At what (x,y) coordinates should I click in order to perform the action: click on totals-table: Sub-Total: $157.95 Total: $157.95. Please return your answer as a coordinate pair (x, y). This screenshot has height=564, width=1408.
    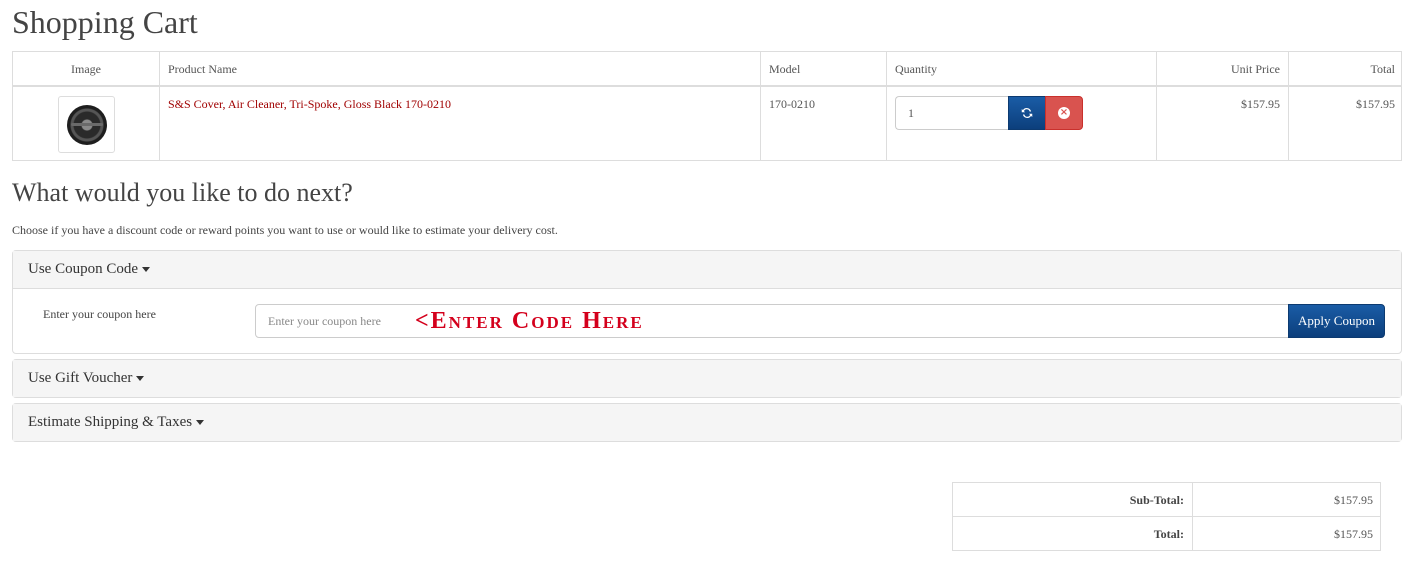
    Looking at the image, I should click on (1166, 516).